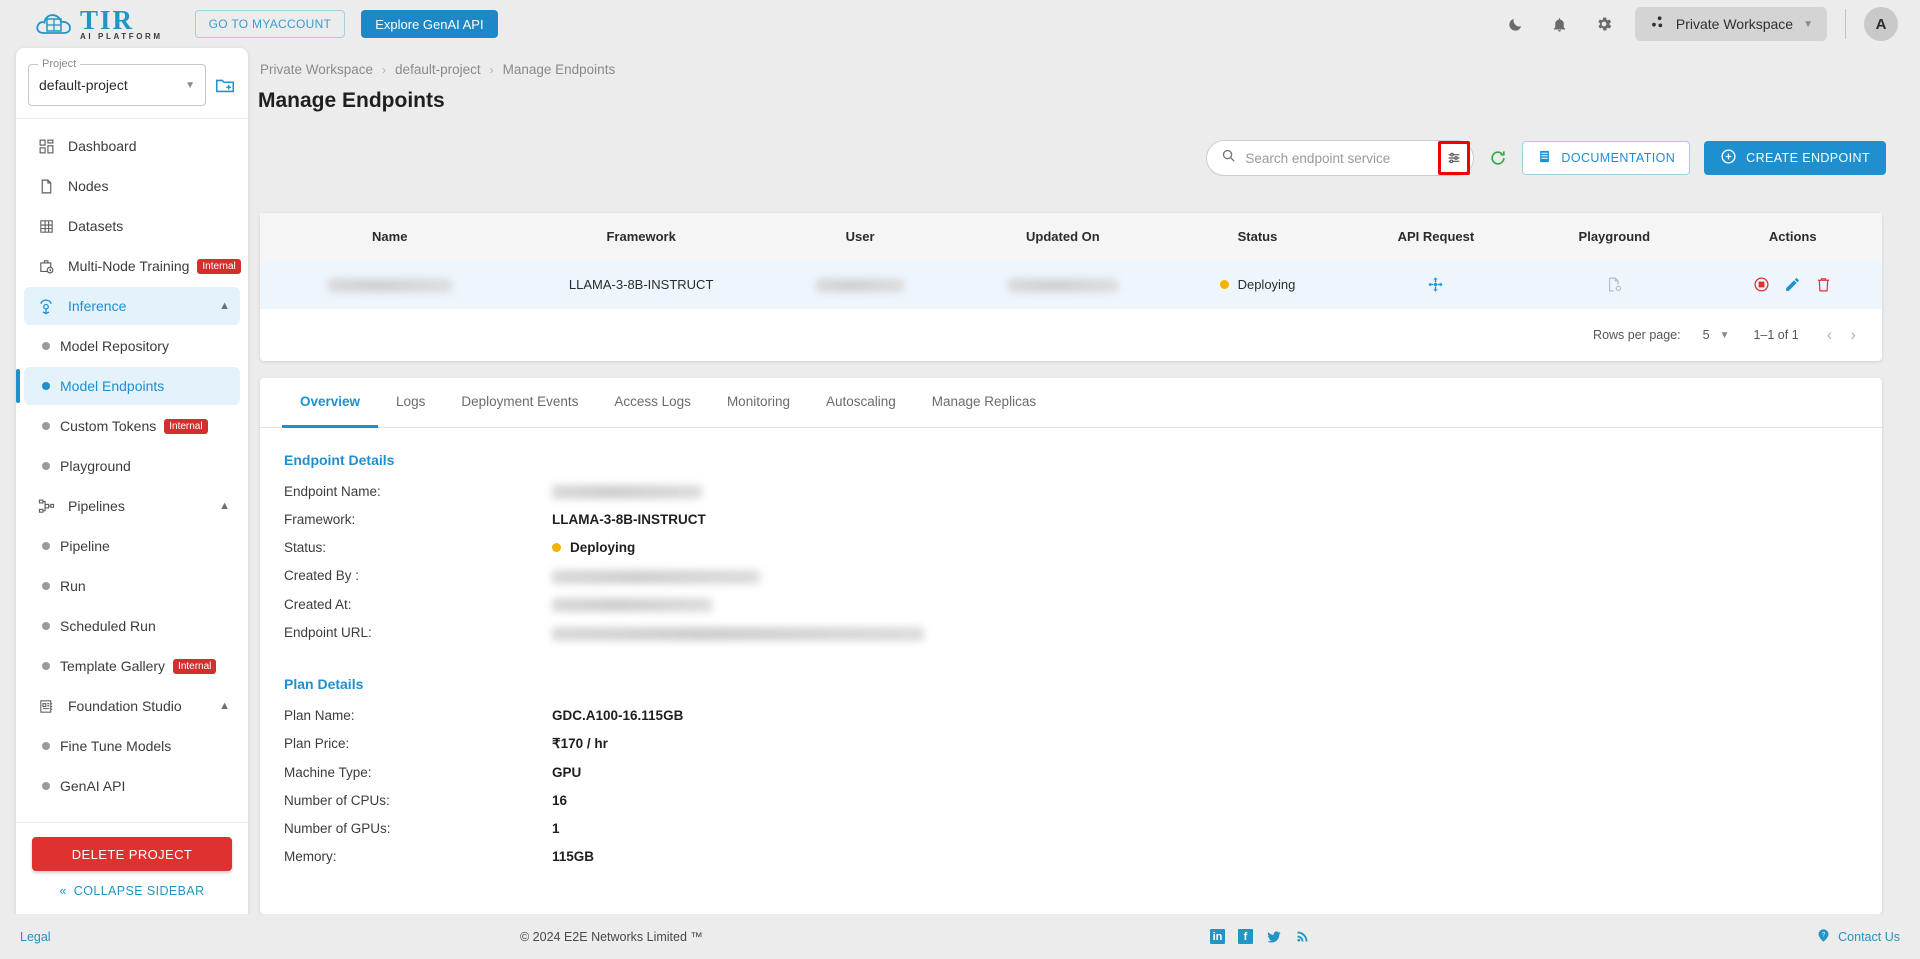 The image size is (1920, 959). I want to click on cloud-logo-icon, so click(55, 24).